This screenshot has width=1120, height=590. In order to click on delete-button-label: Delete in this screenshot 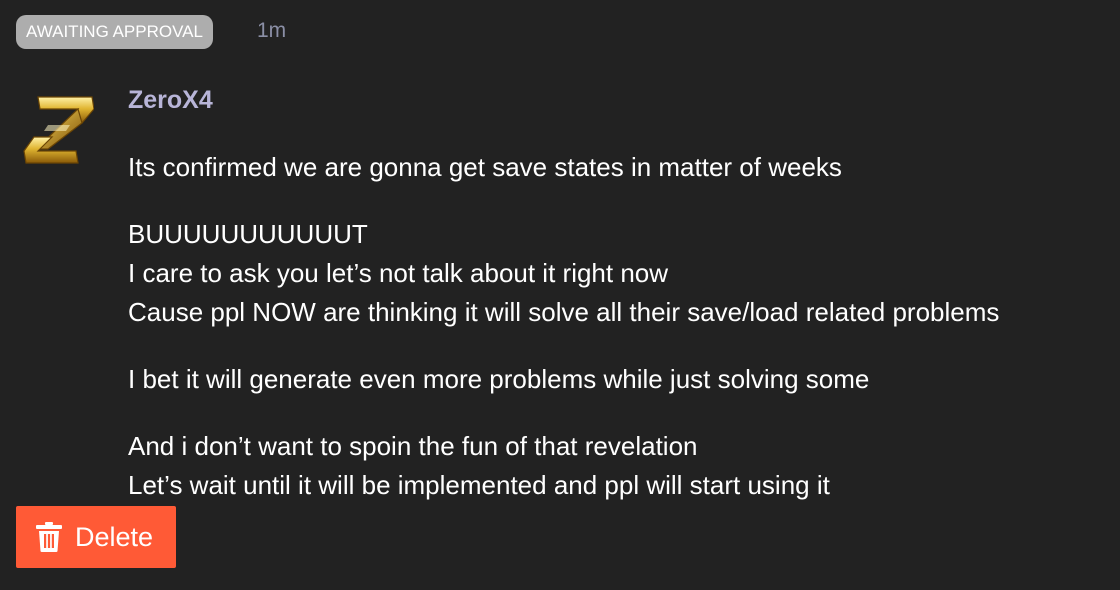, I will do `click(114, 536)`.